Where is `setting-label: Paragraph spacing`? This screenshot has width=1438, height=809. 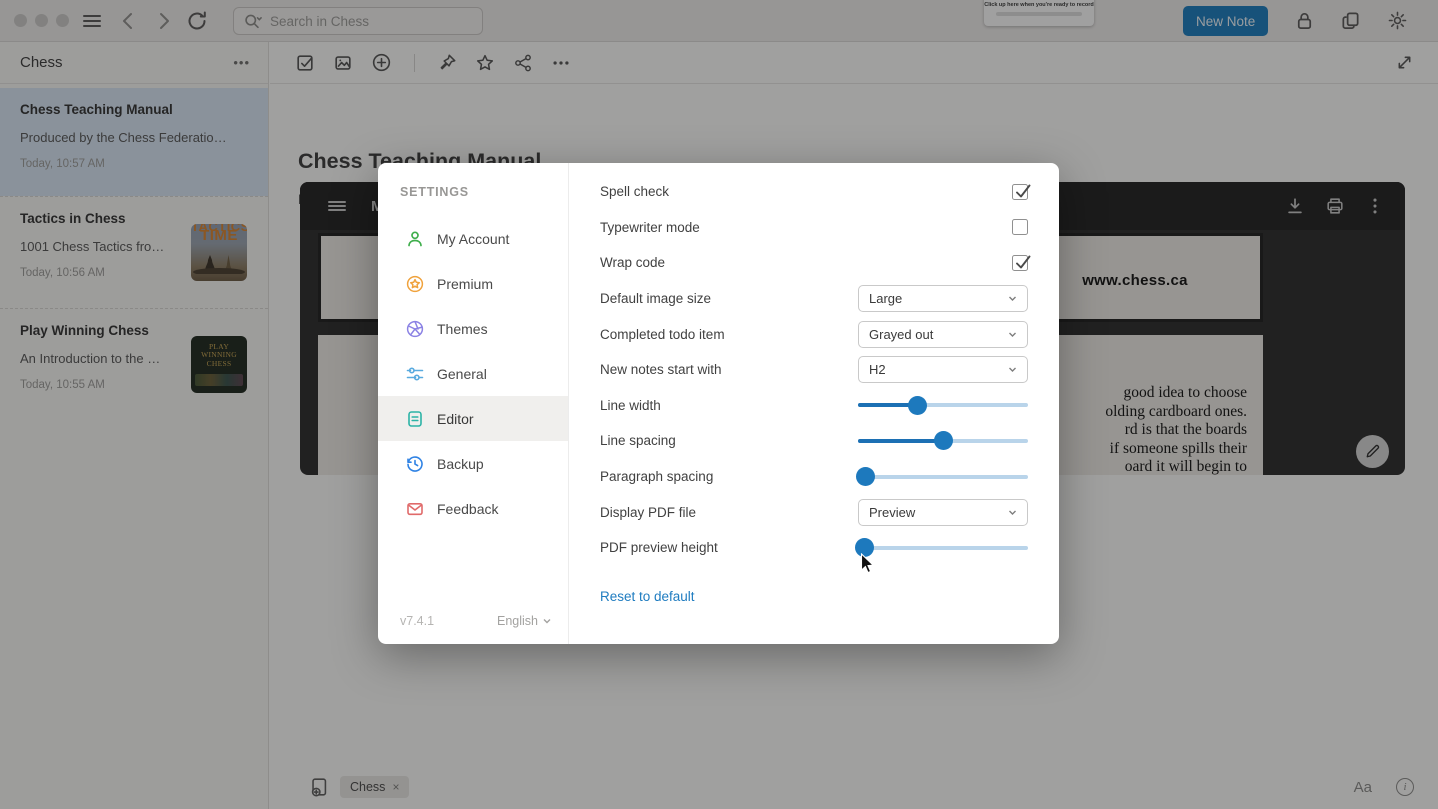
setting-label: Paragraph spacing is located at coordinates (657, 477).